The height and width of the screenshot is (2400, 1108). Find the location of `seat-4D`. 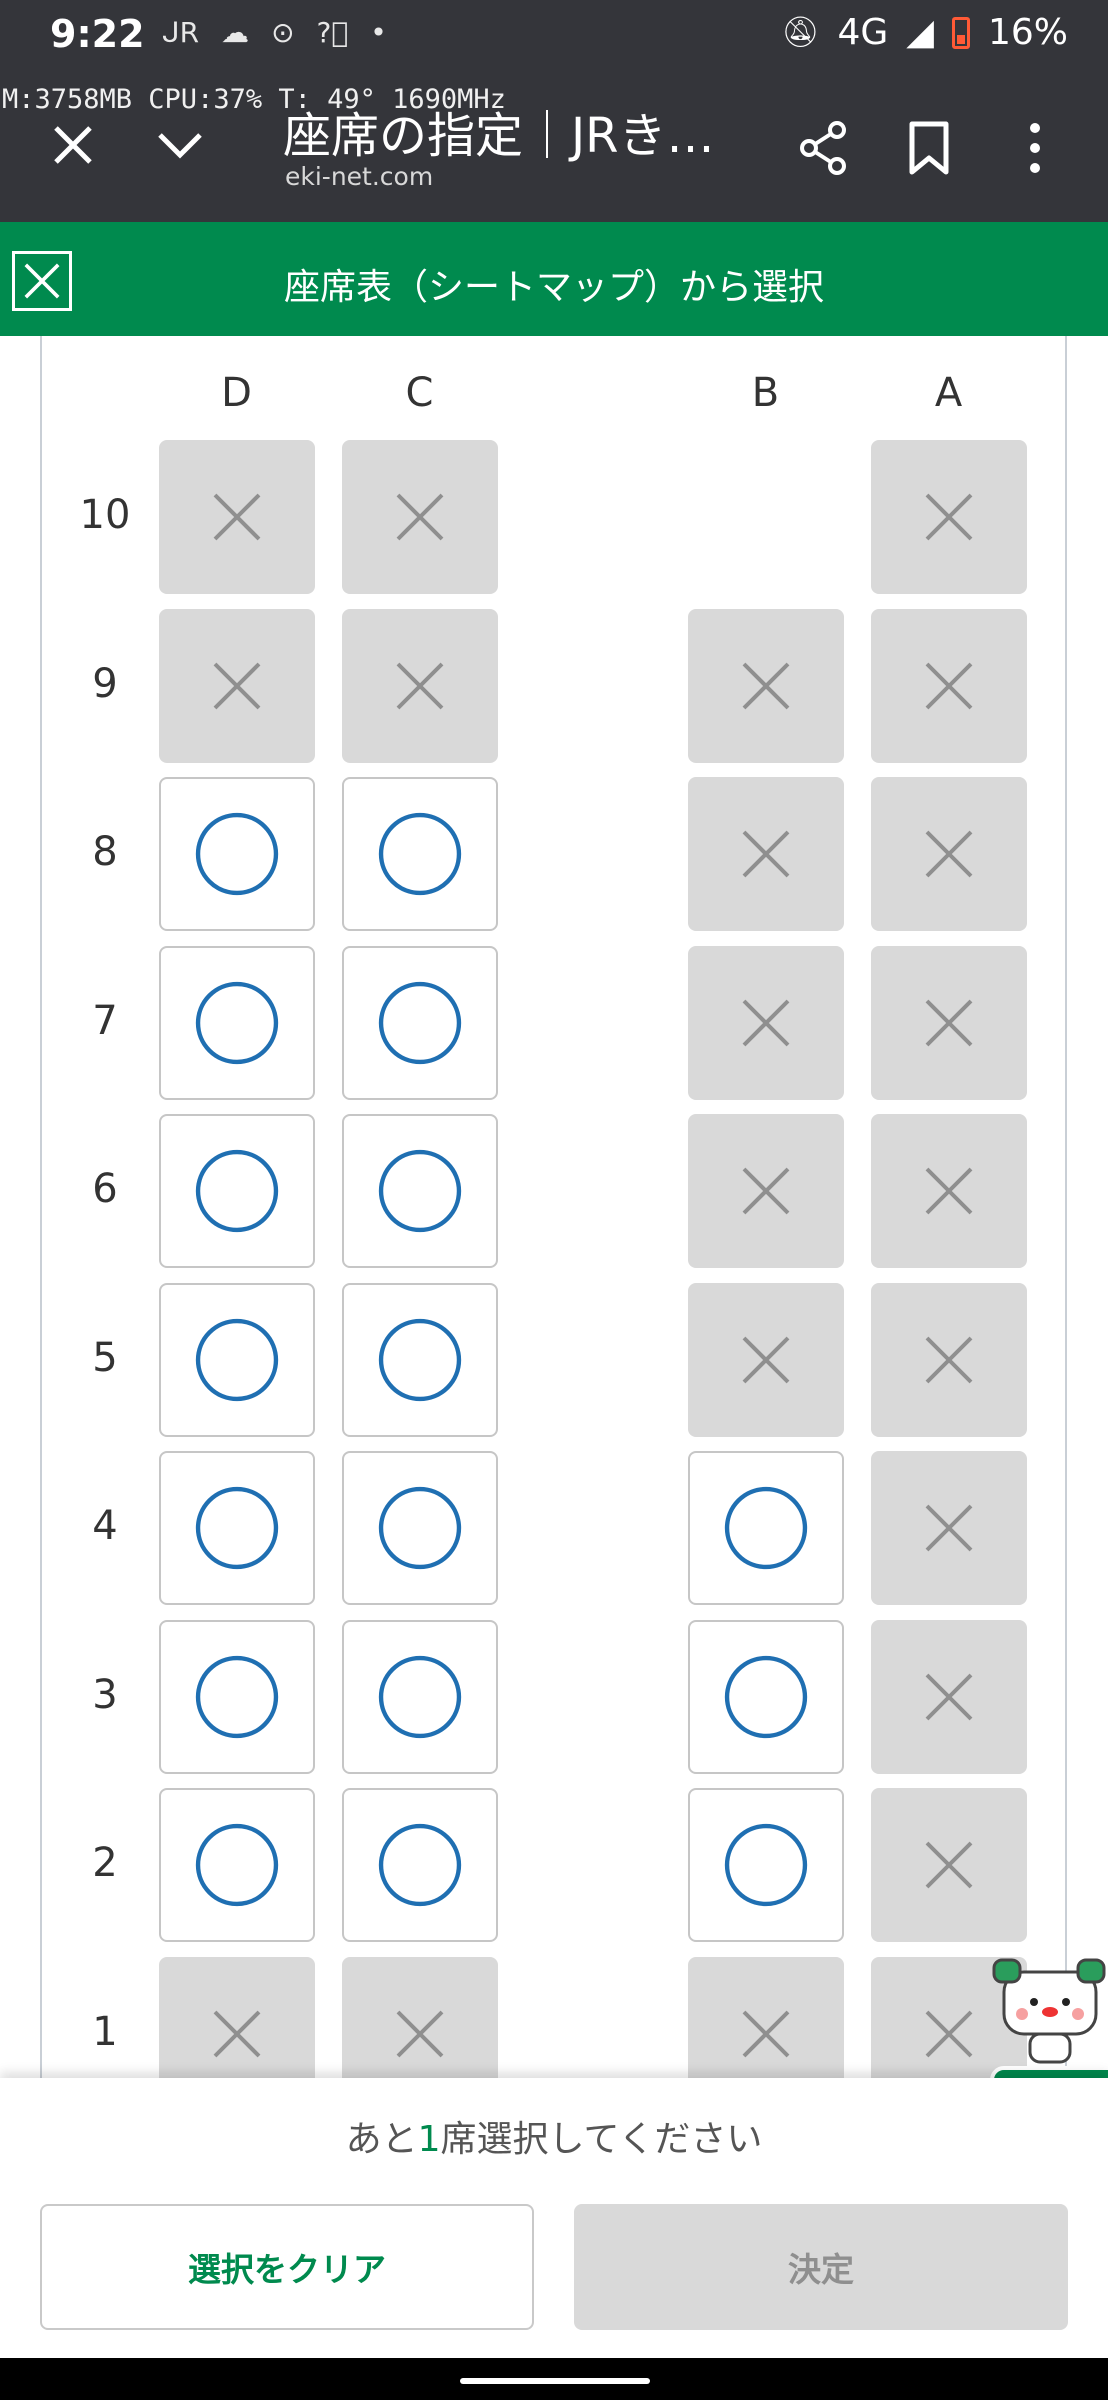

seat-4D is located at coordinates (237, 1528).